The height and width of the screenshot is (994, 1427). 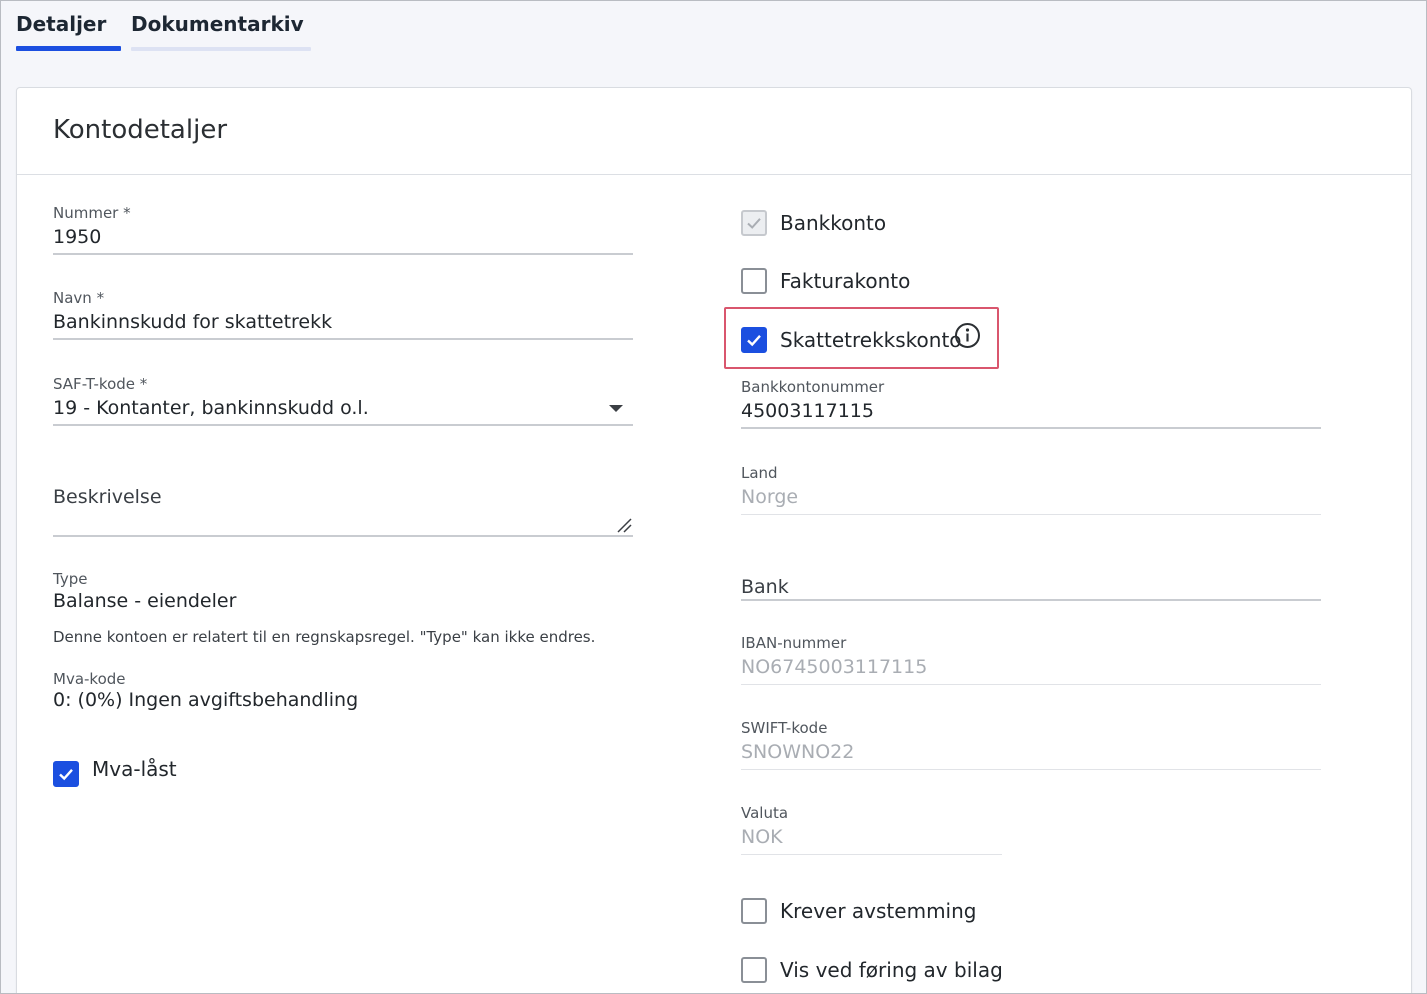 What do you see at coordinates (871, 830) in the screenshot?
I see `valuta-field: Valuta NOK` at bounding box center [871, 830].